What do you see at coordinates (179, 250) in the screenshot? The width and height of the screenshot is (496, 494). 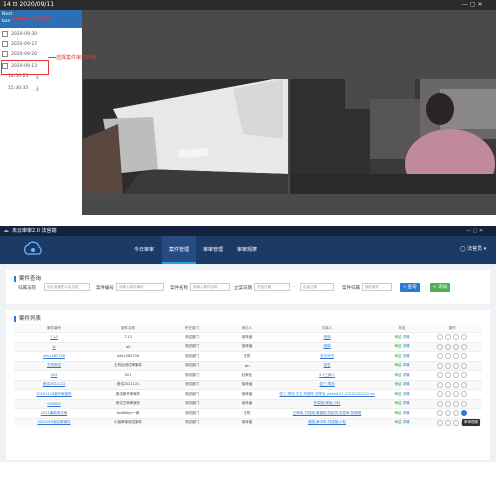 I see `nav-case-management: 案件管理` at bounding box center [179, 250].